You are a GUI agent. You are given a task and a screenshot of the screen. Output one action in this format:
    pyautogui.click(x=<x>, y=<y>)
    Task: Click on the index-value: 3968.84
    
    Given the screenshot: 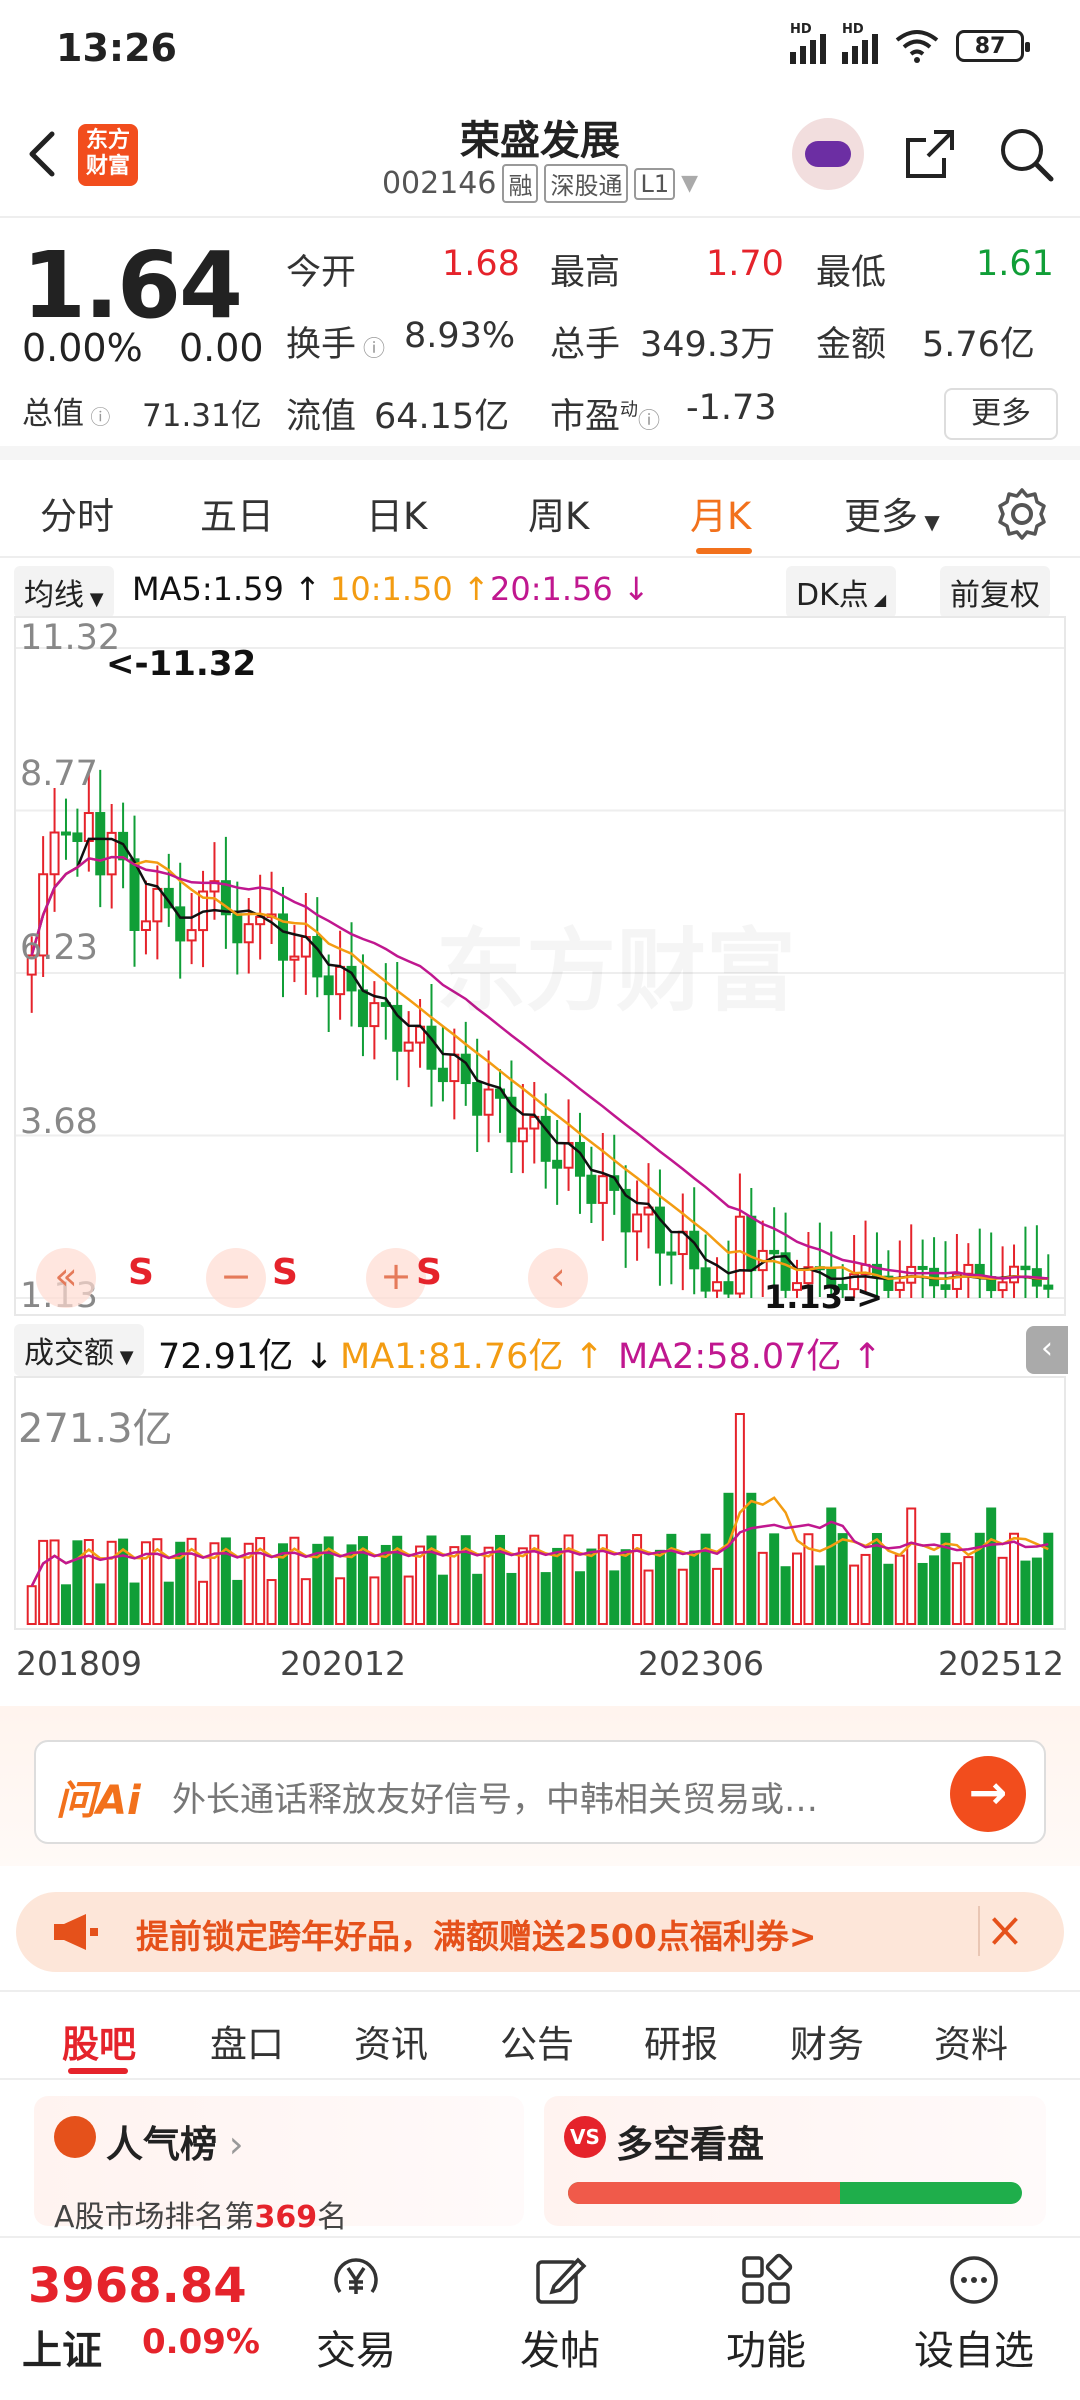 What is the action you would take?
    pyautogui.click(x=137, y=2286)
    